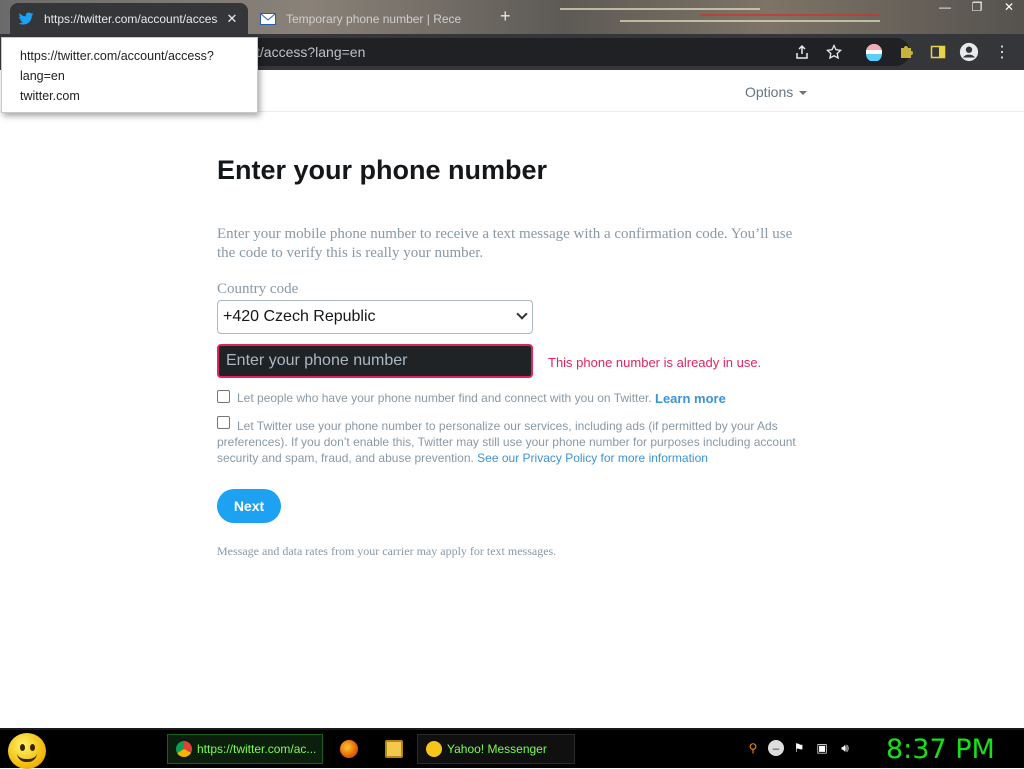 The height and width of the screenshot is (769, 1024). I want to click on discoverability-checkbox, so click(223, 396).